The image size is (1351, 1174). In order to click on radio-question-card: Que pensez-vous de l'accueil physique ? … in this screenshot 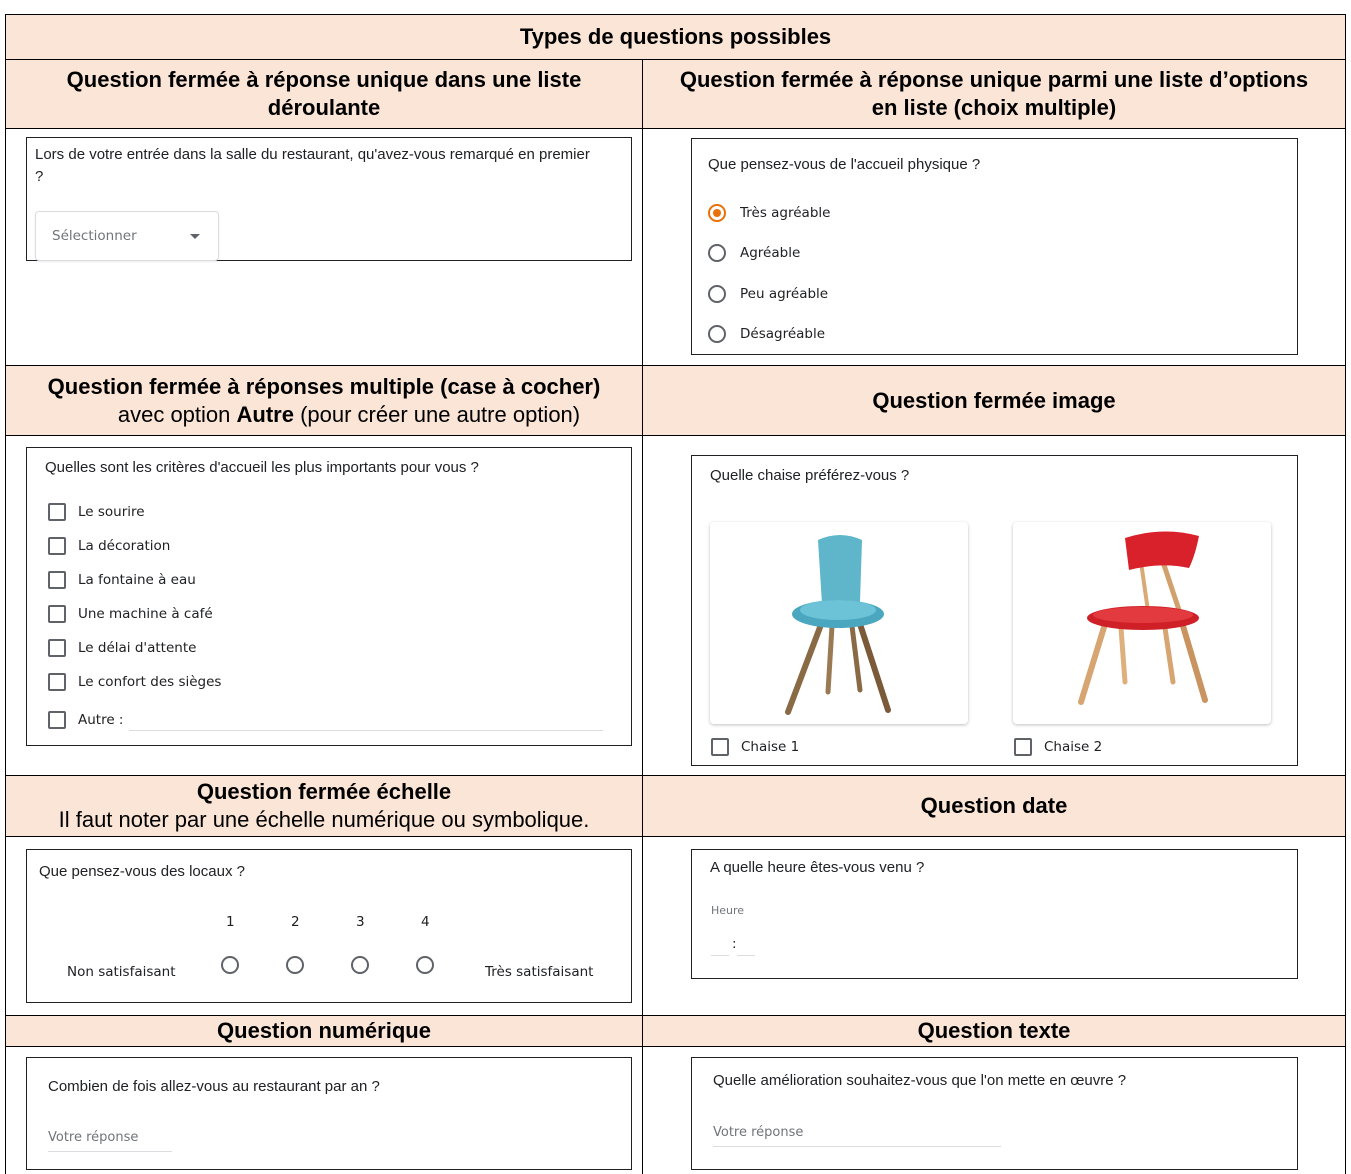, I will do `click(994, 246)`.